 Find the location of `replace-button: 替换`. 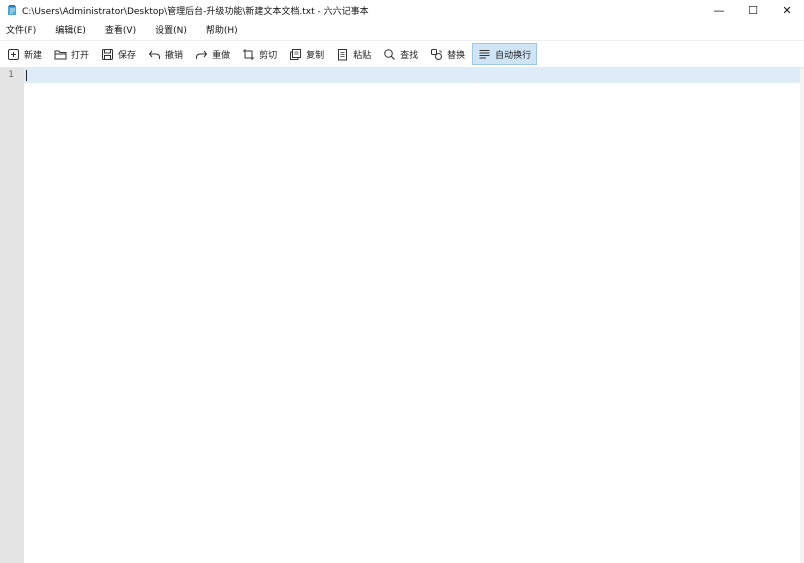

replace-button: 替换 is located at coordinates (447, 54).